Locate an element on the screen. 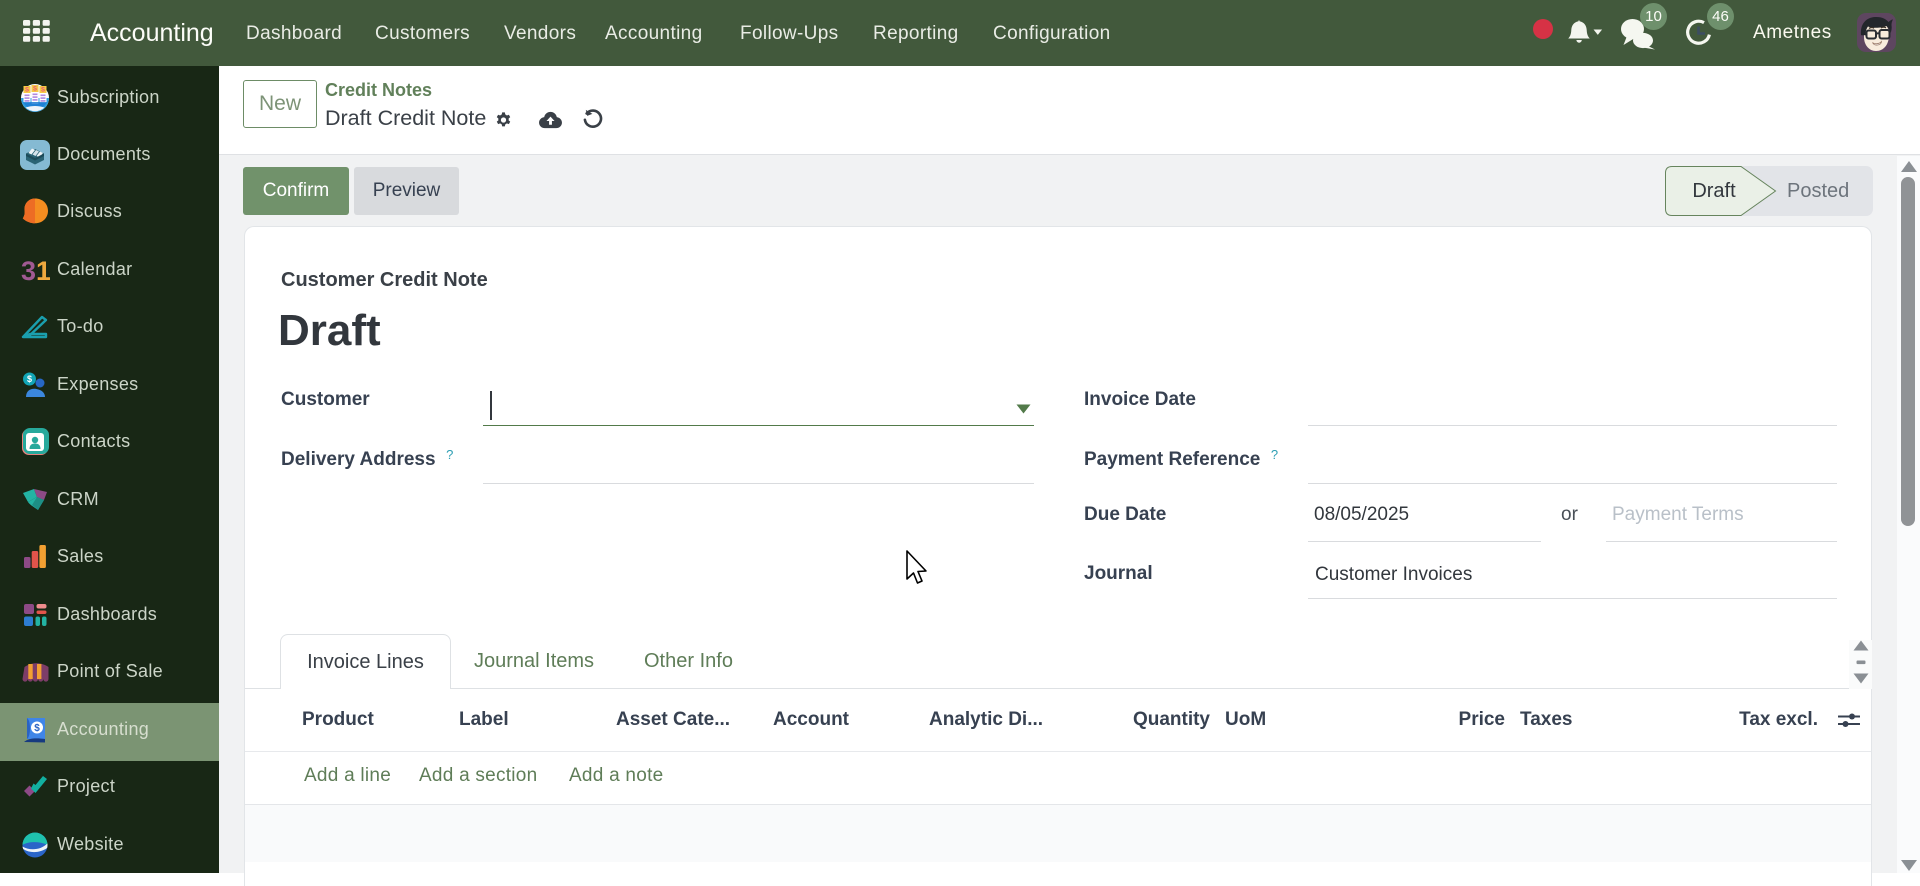 Image resolution: width=1920 pixels, height=886 pixels. svg-text: 1 is located at coordinates (43, 270).